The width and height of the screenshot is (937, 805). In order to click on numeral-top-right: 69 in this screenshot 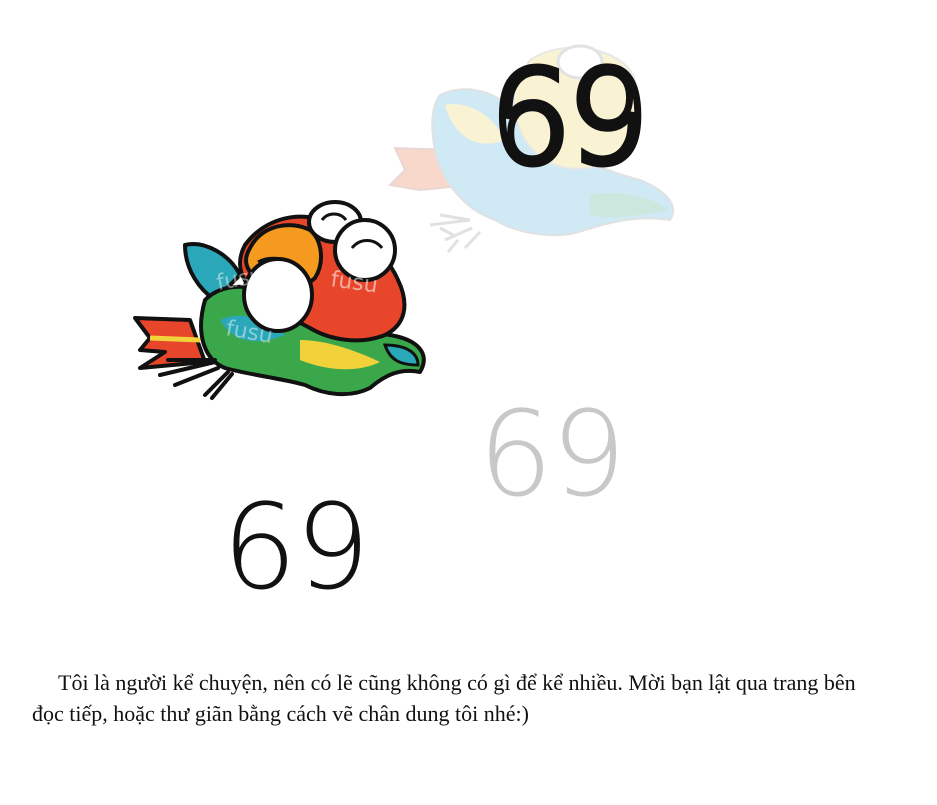, I will do `click(567, 118)`.